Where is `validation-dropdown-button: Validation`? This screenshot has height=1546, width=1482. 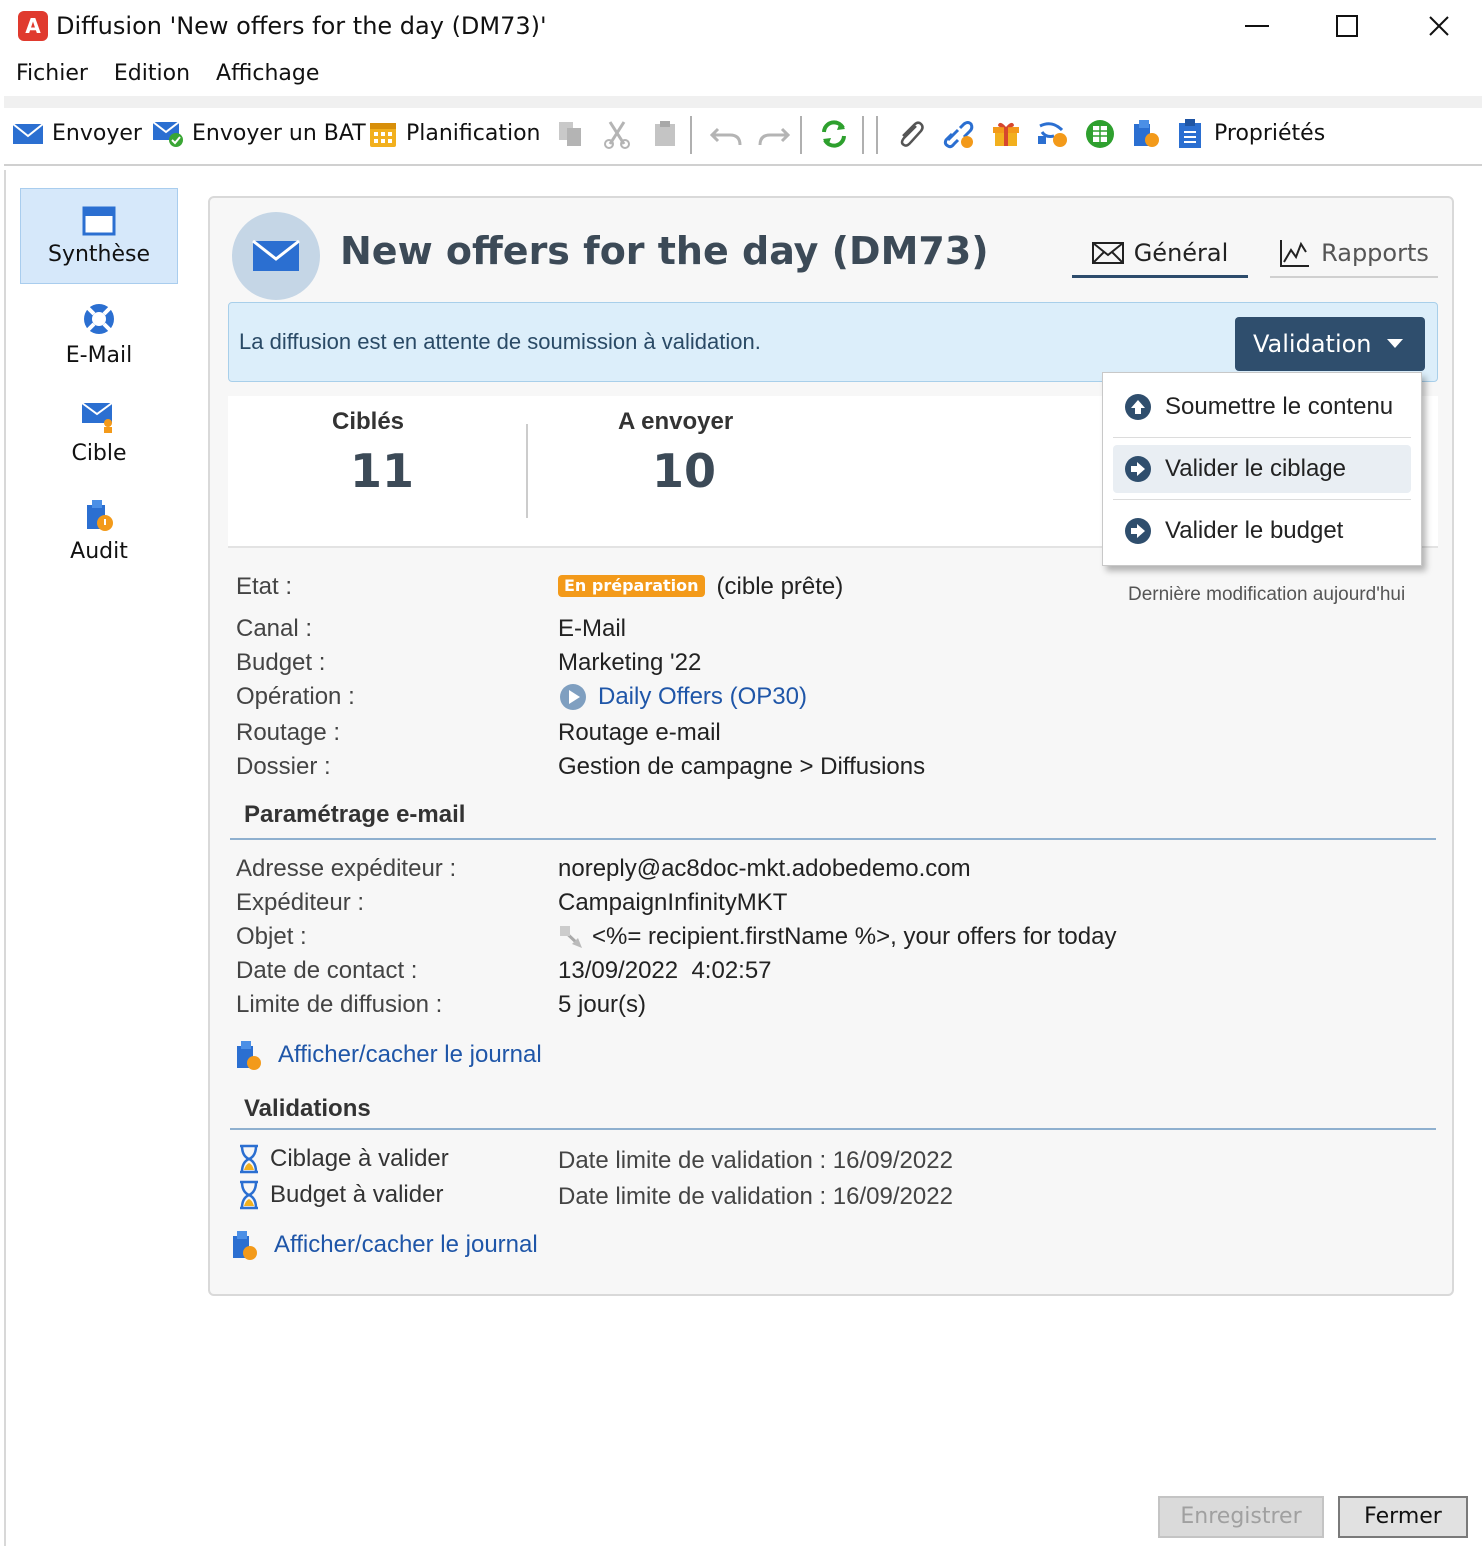
validation-dropdown-button: Validation is located at coordinates (1330, 344).